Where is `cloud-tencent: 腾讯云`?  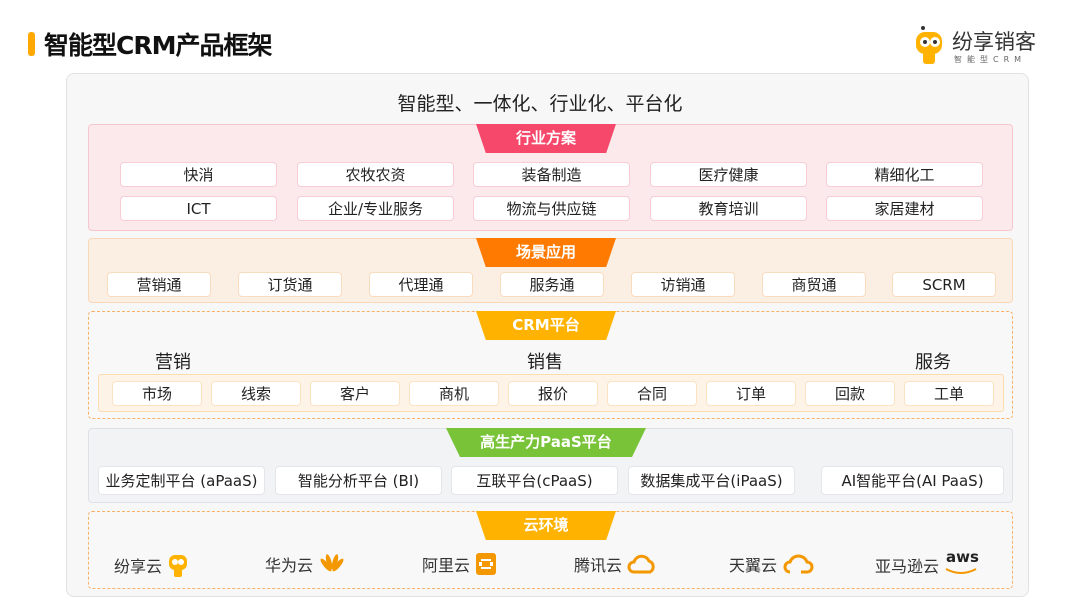
cloud-tencent: 腾讯云 is located at coordinates (615, 564).